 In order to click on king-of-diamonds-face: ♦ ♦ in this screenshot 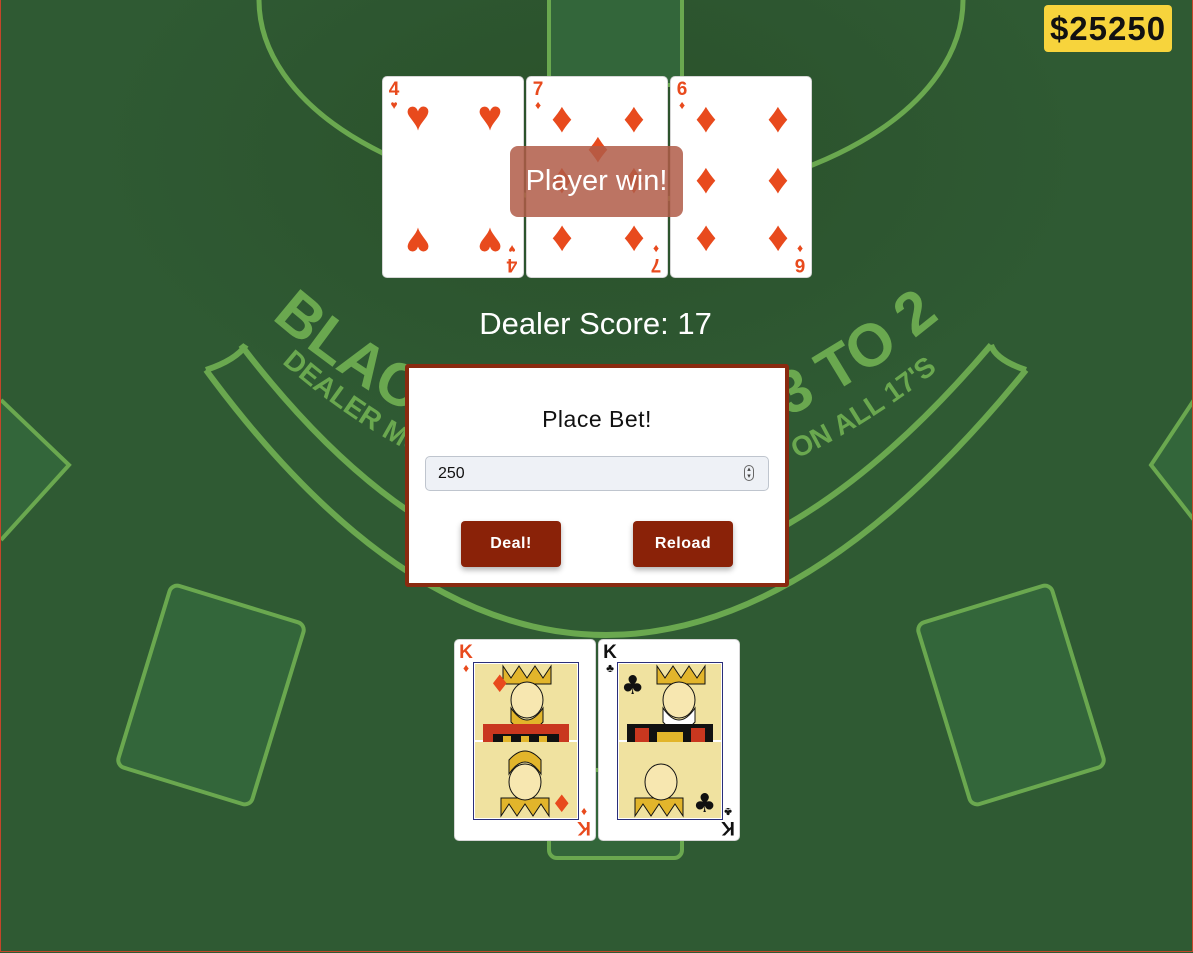, I will do `click(526, 741)`.